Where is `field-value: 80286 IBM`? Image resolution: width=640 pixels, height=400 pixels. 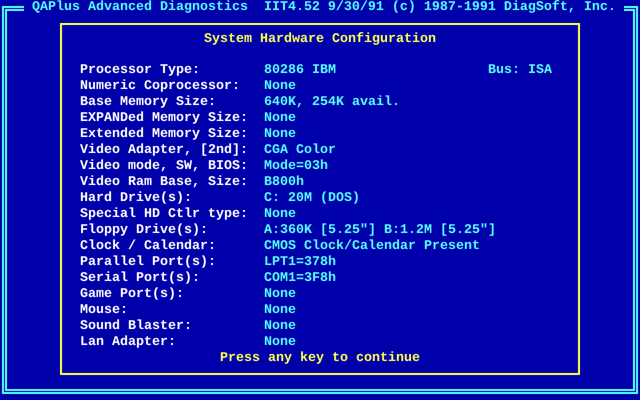 field-value: 80286 IBM is located at coordinates (300, 71).